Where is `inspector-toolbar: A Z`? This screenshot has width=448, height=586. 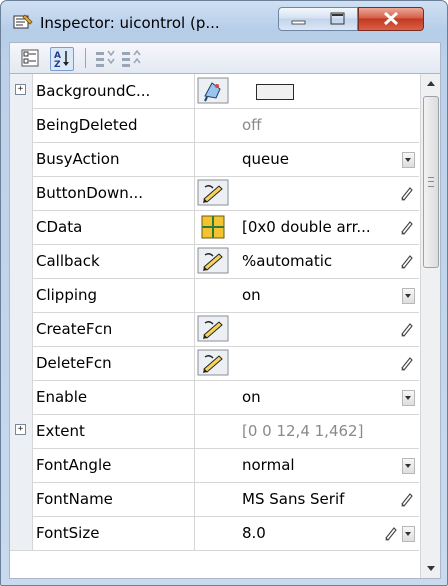 inspector-toolbar: A Z is located at coordinates (225, 57).